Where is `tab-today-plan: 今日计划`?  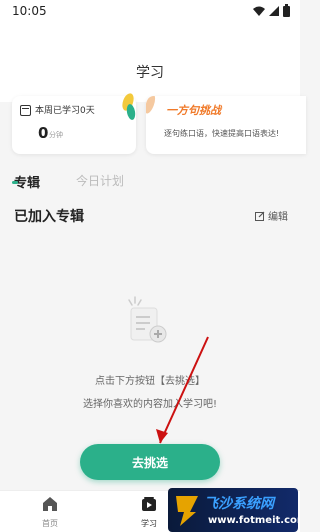 tab-today-plan: 今日计划 is located at coordinates (100, 181).